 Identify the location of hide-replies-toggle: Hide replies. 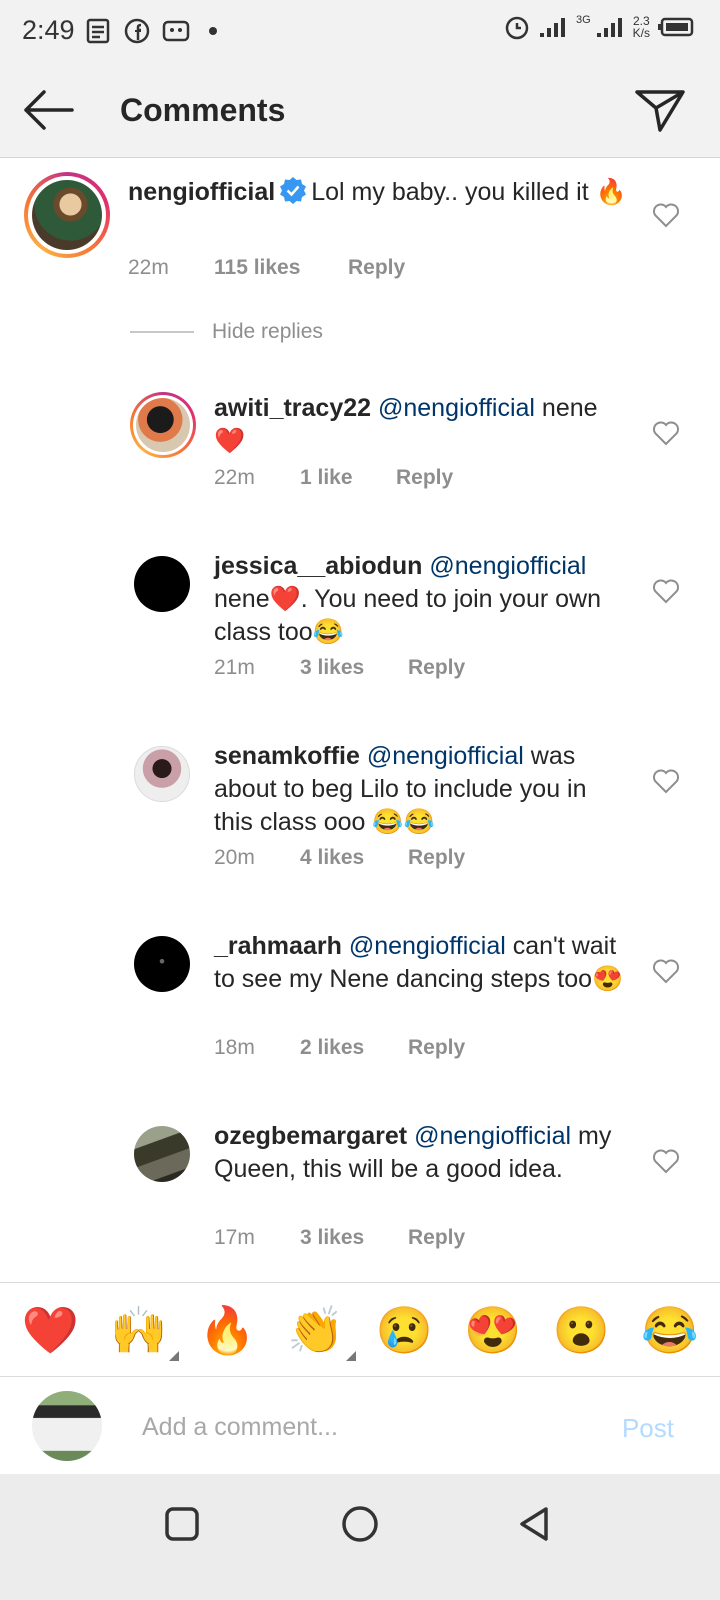
(226, 332).